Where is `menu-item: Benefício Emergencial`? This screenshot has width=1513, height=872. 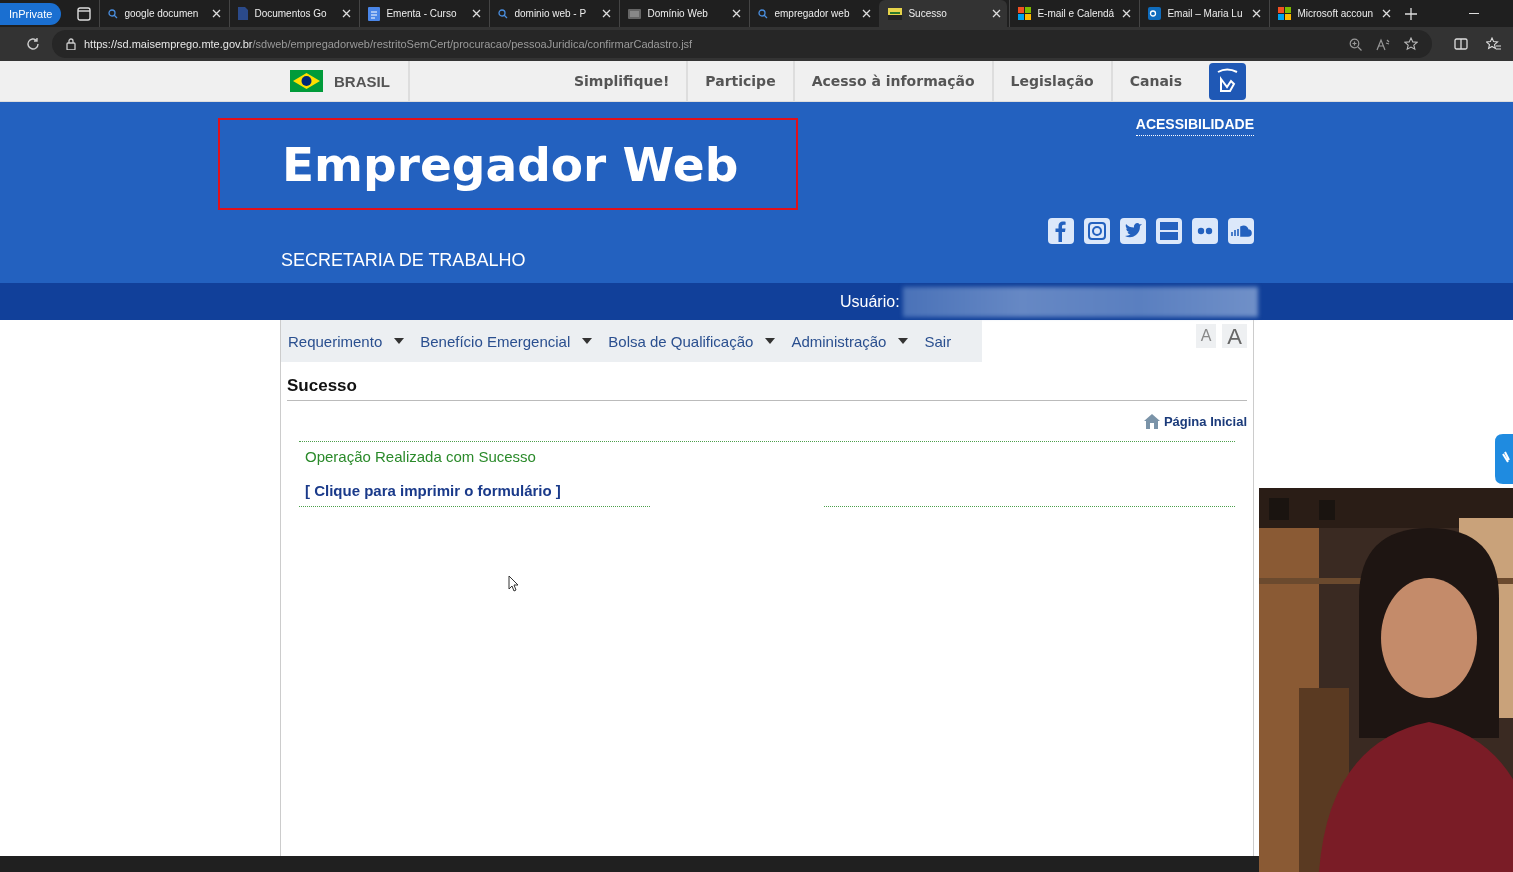 menu-item: Benefício Emergencial is located at coordinates (509, 341).